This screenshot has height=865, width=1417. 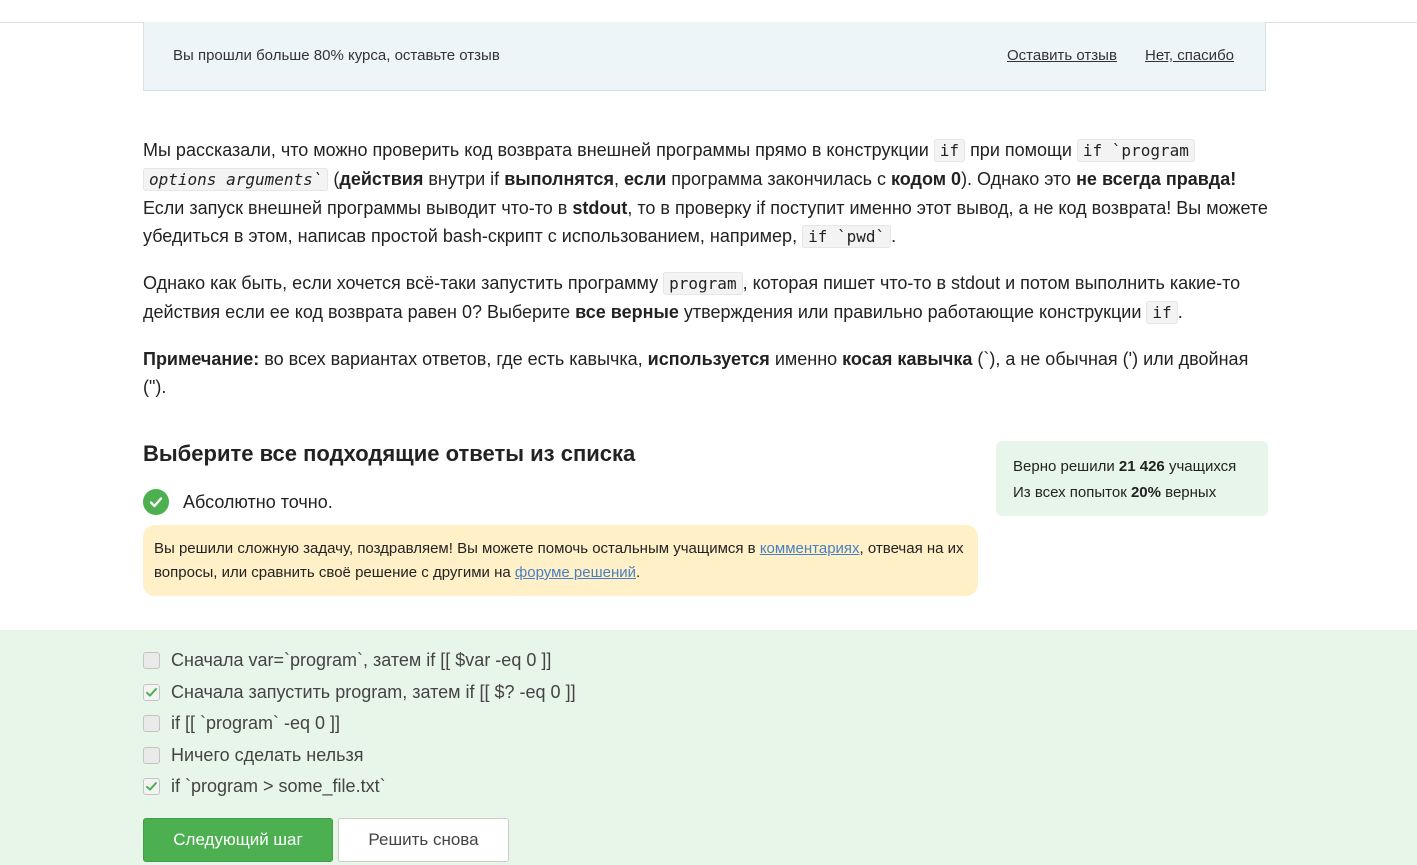 I want to click on bold-text: выполнятся, so click(x=559, y=179).